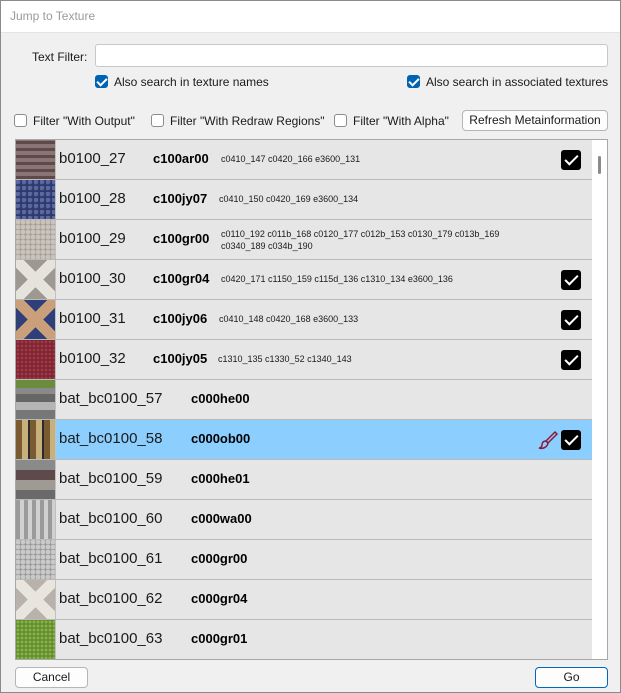 The height and width of the screenshot is (693, 621). I want to click on texture-code: c100jy06, so click(180, 318).